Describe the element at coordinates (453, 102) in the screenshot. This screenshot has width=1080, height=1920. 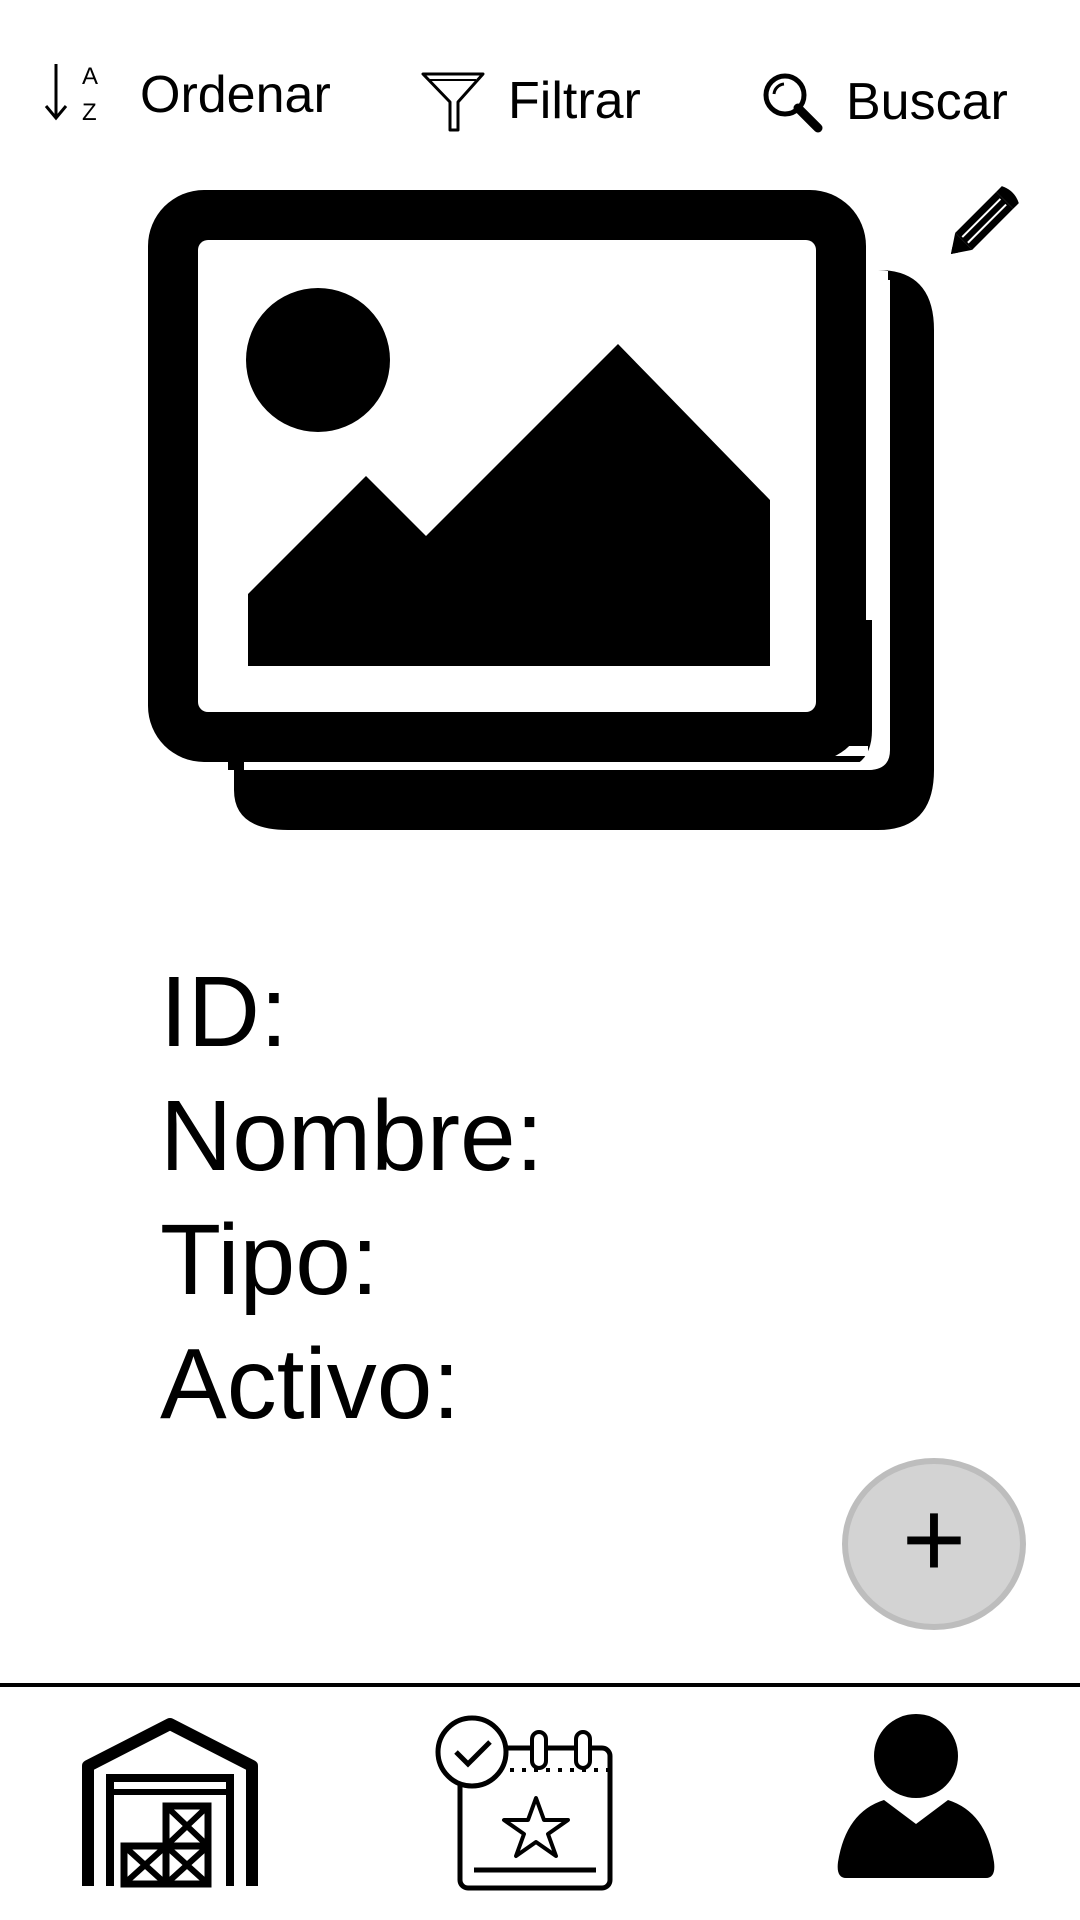
I see `funnel-icon` at that location.